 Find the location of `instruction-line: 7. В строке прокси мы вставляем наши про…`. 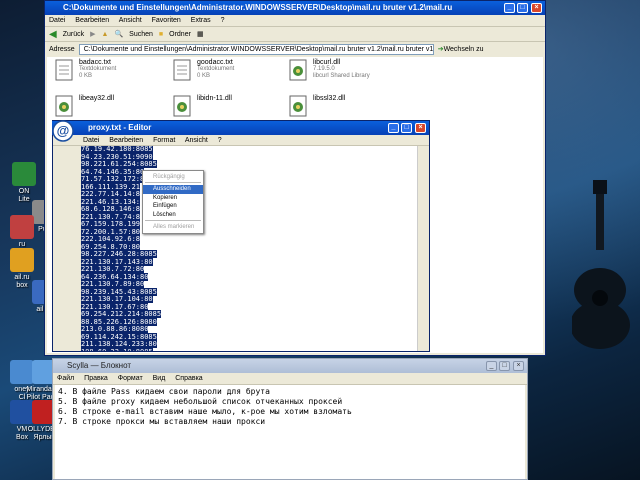

instruction-line: 7. В строке прокси мы вставляем наши про… is located at coordinates (162, 421).